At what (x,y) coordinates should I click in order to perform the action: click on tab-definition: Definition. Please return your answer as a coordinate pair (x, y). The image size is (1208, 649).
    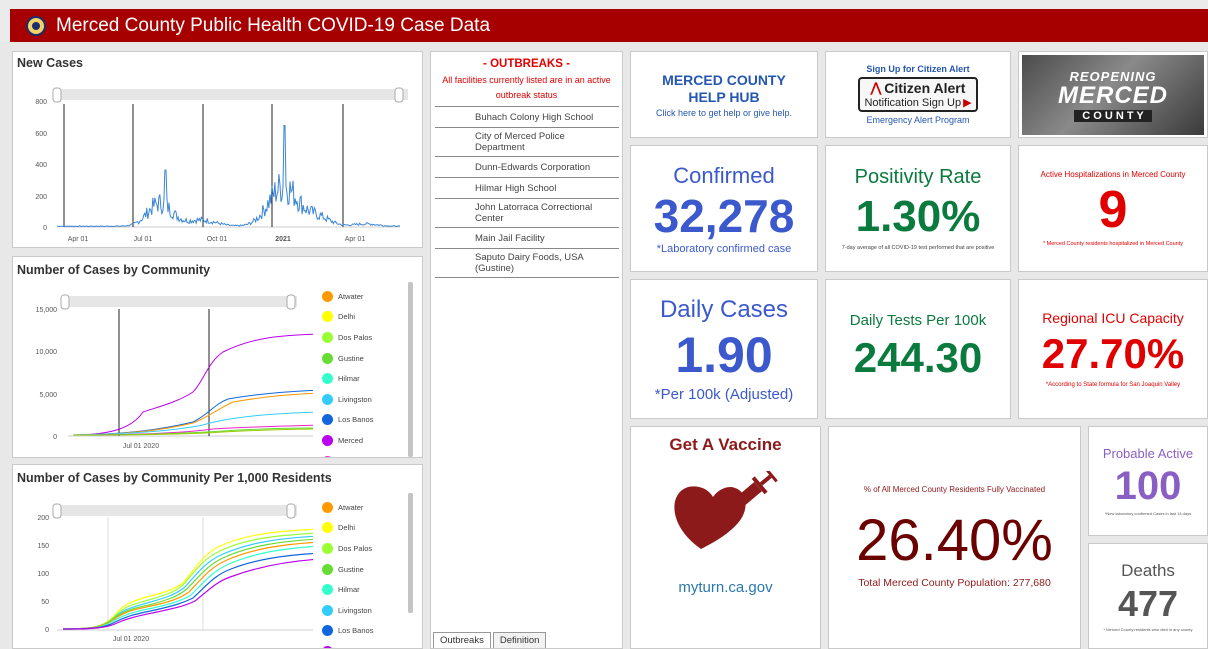
    Looking at the image, I should click on (519, 640).